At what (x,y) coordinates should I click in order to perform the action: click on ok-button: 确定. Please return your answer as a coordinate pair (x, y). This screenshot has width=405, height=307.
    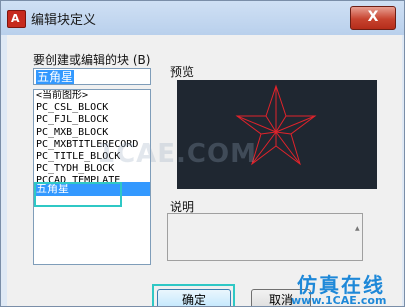
    Looking at the image, I should click on (194, 297).